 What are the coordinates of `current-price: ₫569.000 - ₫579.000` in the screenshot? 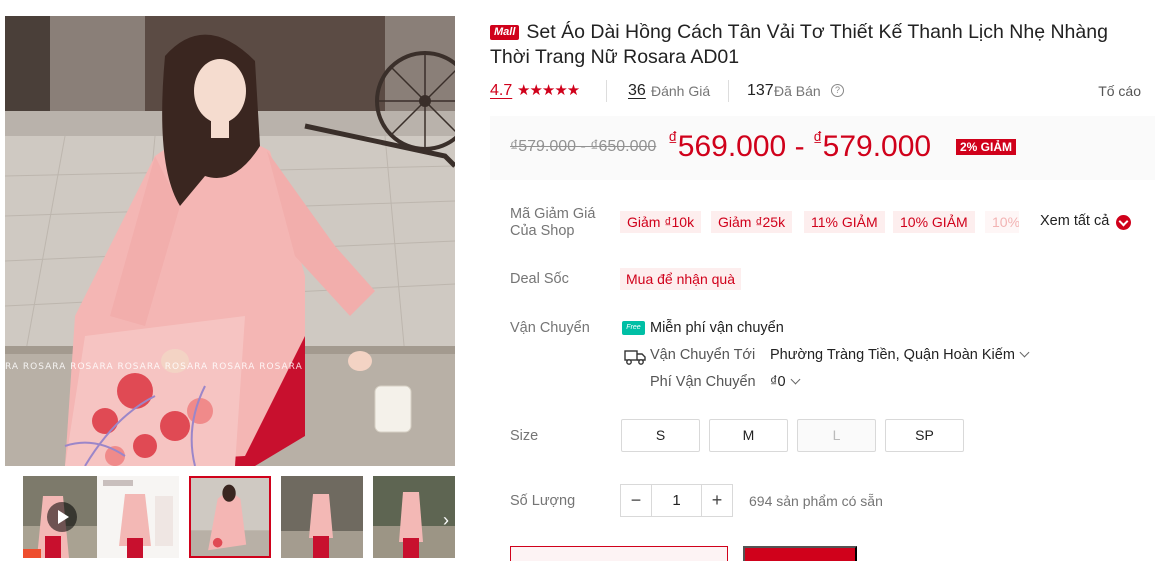 It's located at (799, 146).